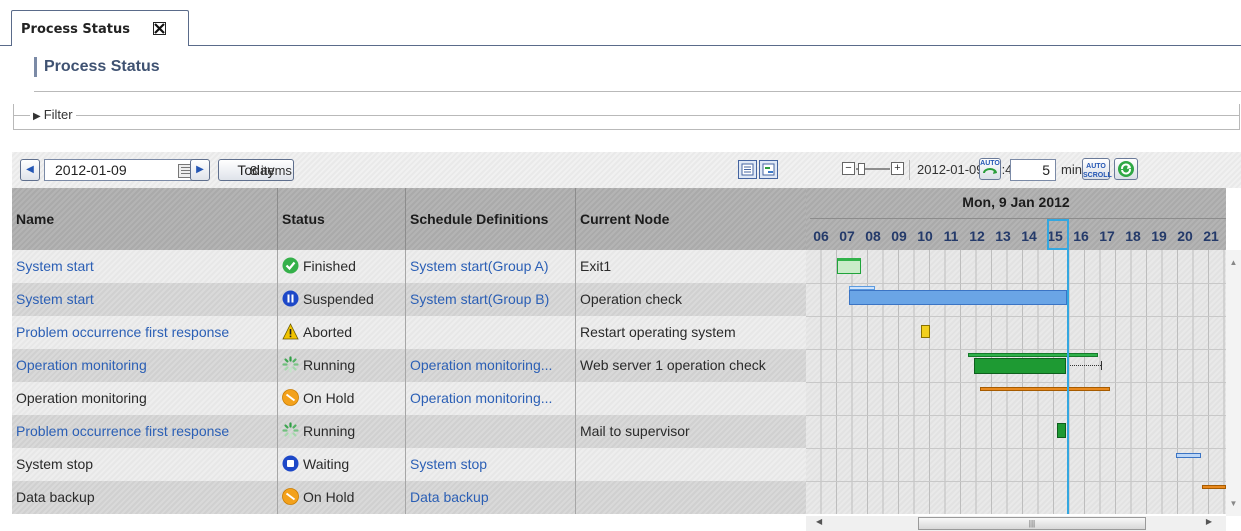 The image size is (1241, 531). I want to click on table-row: System stop Waiting System stop, so click(409, 464).